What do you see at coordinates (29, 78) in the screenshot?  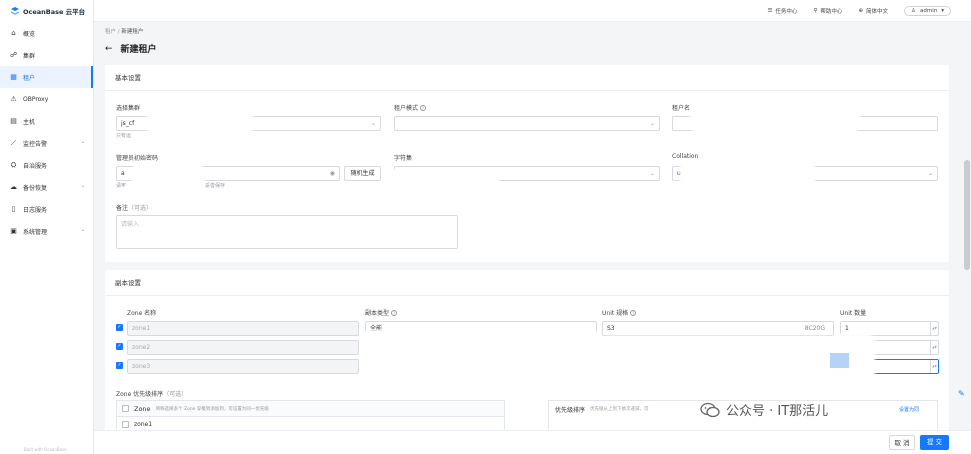 I see `sidebar-item-label: 租户` at bounding box center [29, 78].